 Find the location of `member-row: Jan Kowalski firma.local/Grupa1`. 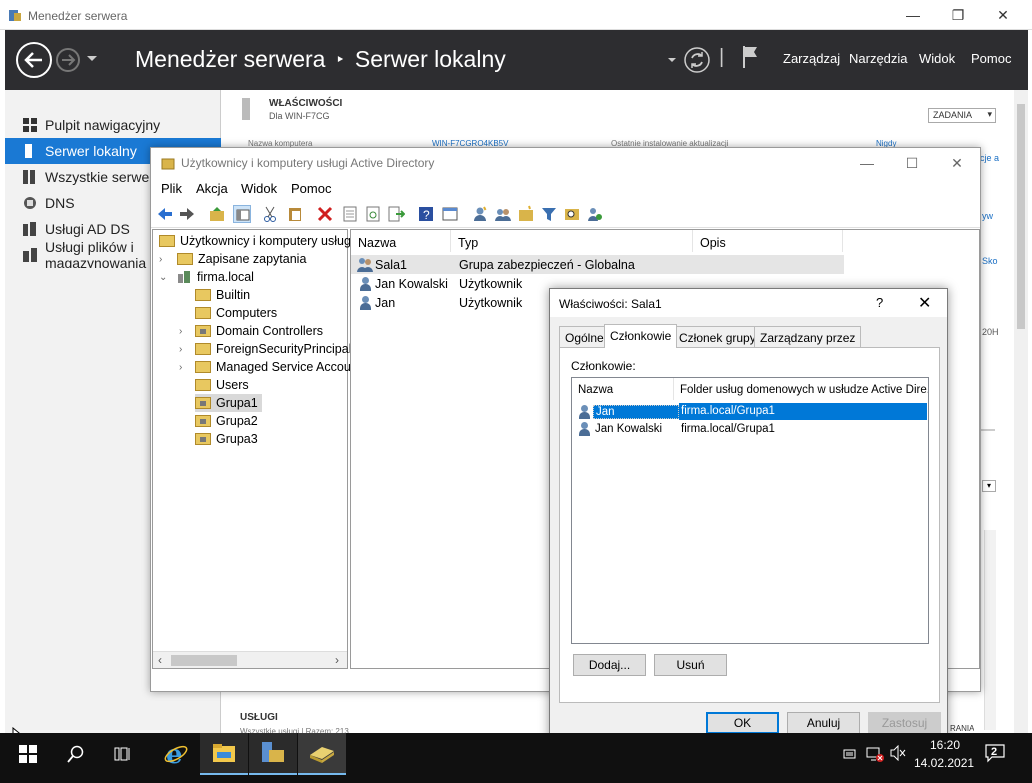

member-row: Jan Kowalski firma.local/Grupa1 is located at coordinates (752, 428).